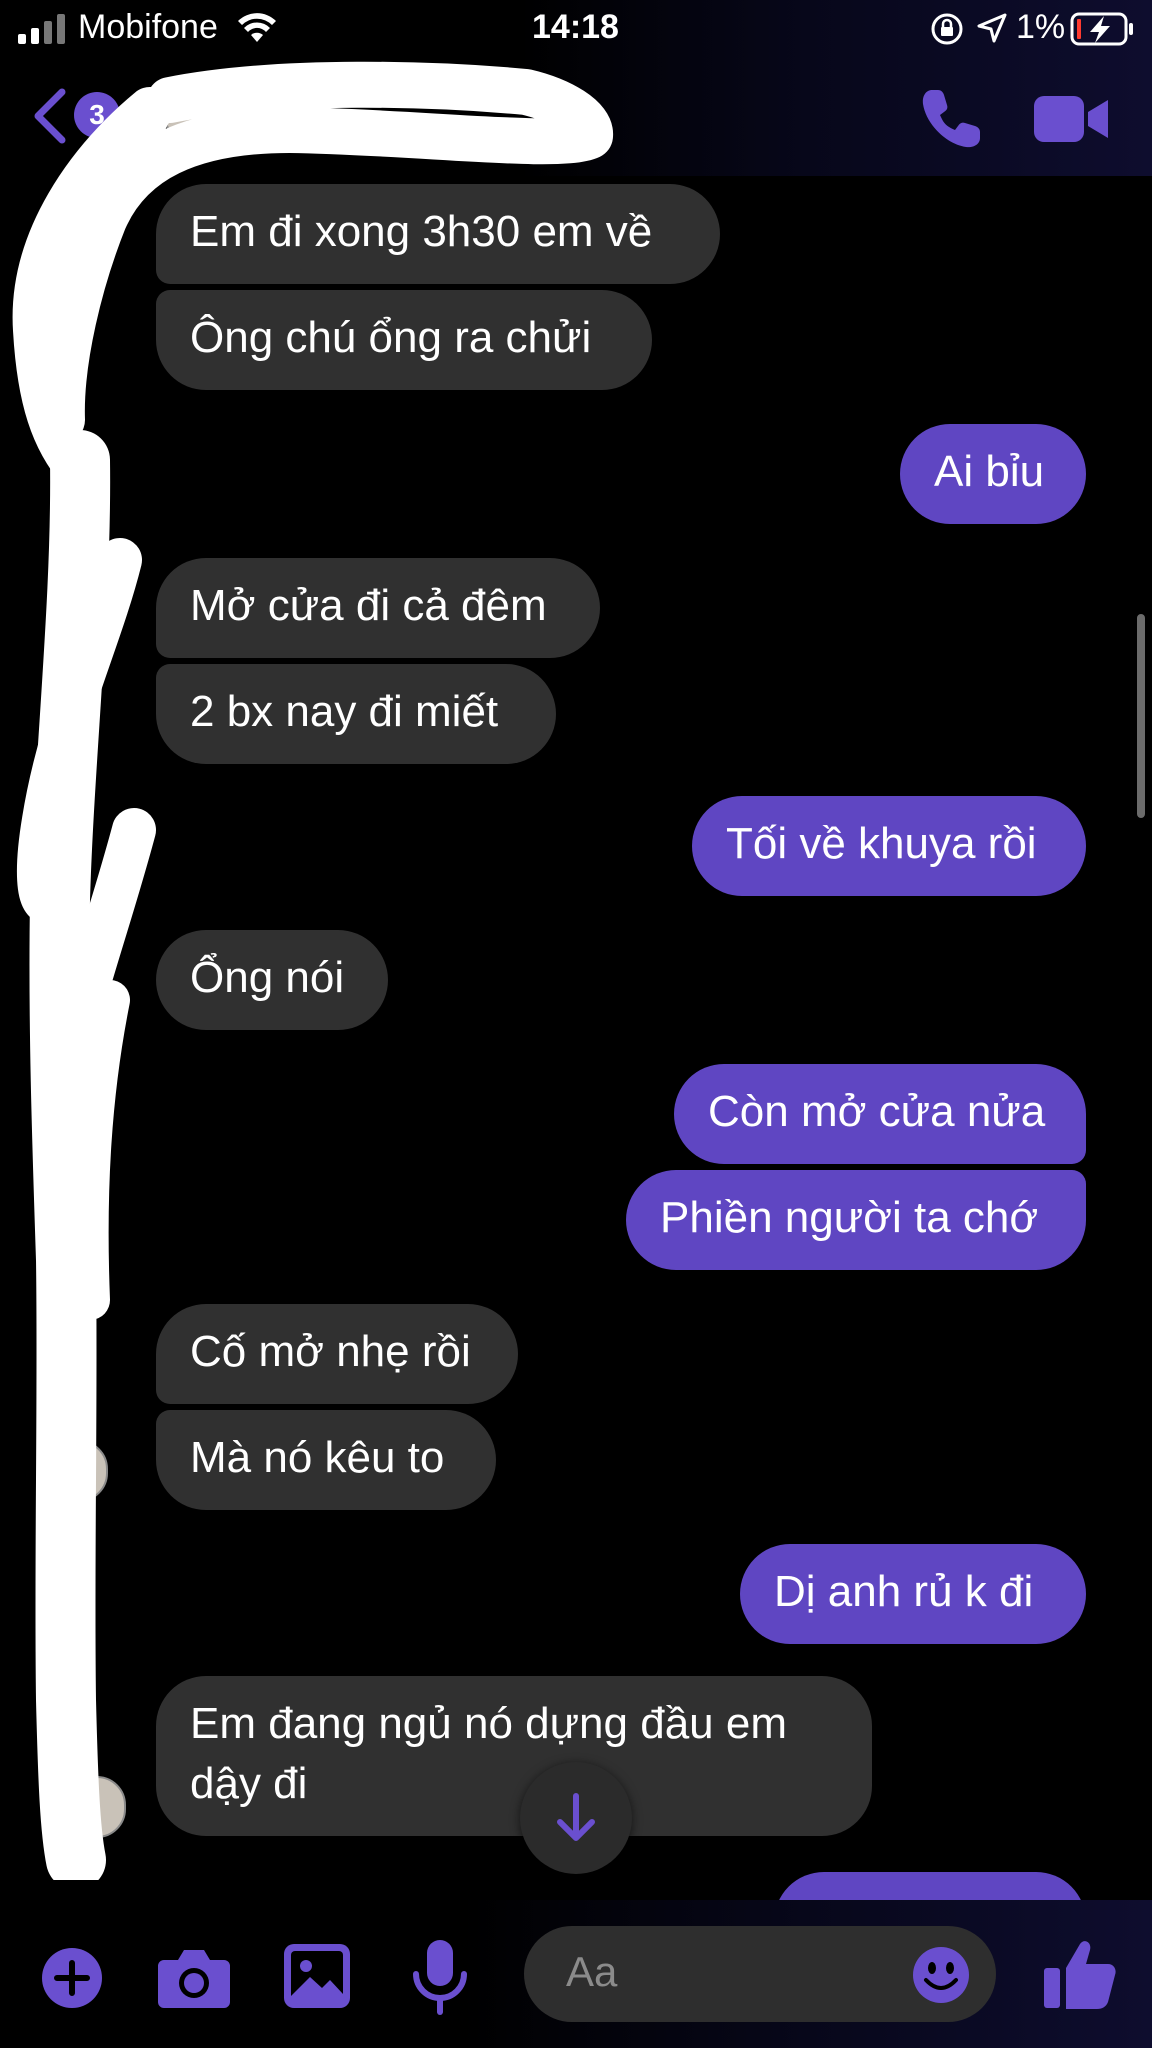 This screenshot has width=1152, height=2048. Describe the element at coordinates (249, 1783) in the screenshot. I see `message-text: dậy đi` at that location.